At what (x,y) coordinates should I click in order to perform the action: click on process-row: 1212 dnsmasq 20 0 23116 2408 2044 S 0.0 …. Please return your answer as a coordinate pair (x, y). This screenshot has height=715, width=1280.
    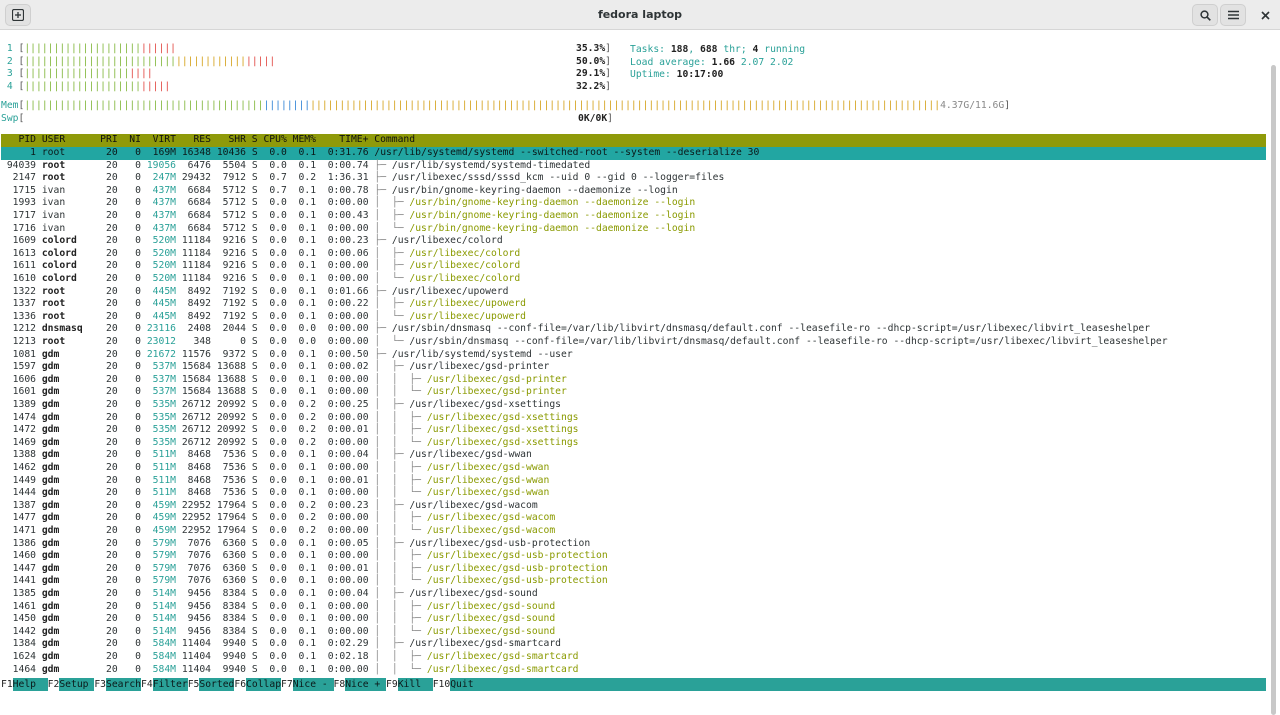
    Looking at the image, I should click on (575, 329).